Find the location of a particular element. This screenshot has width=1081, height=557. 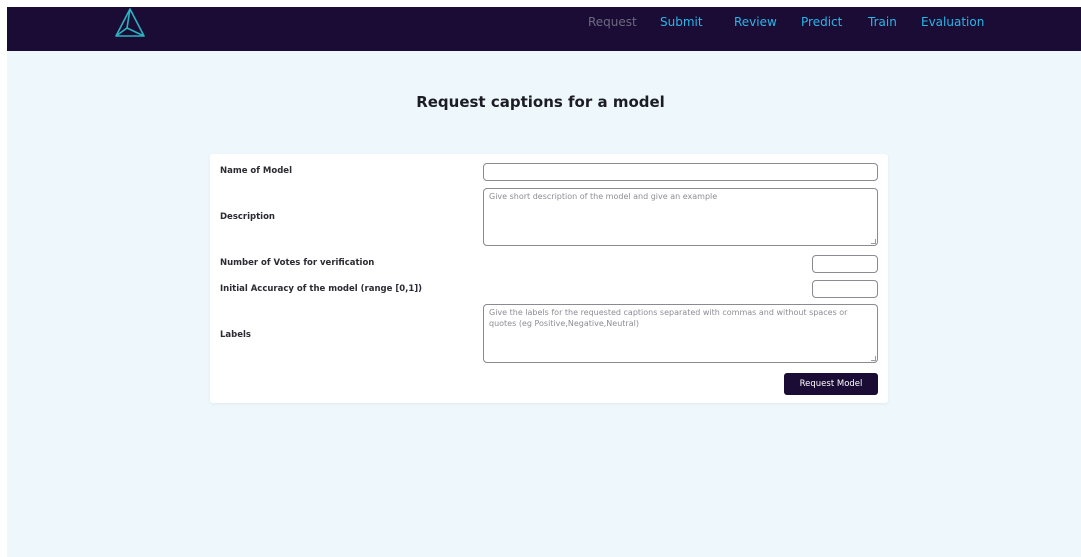

votes-label: Number of Votes for verification is located at coordinates (297, 263).